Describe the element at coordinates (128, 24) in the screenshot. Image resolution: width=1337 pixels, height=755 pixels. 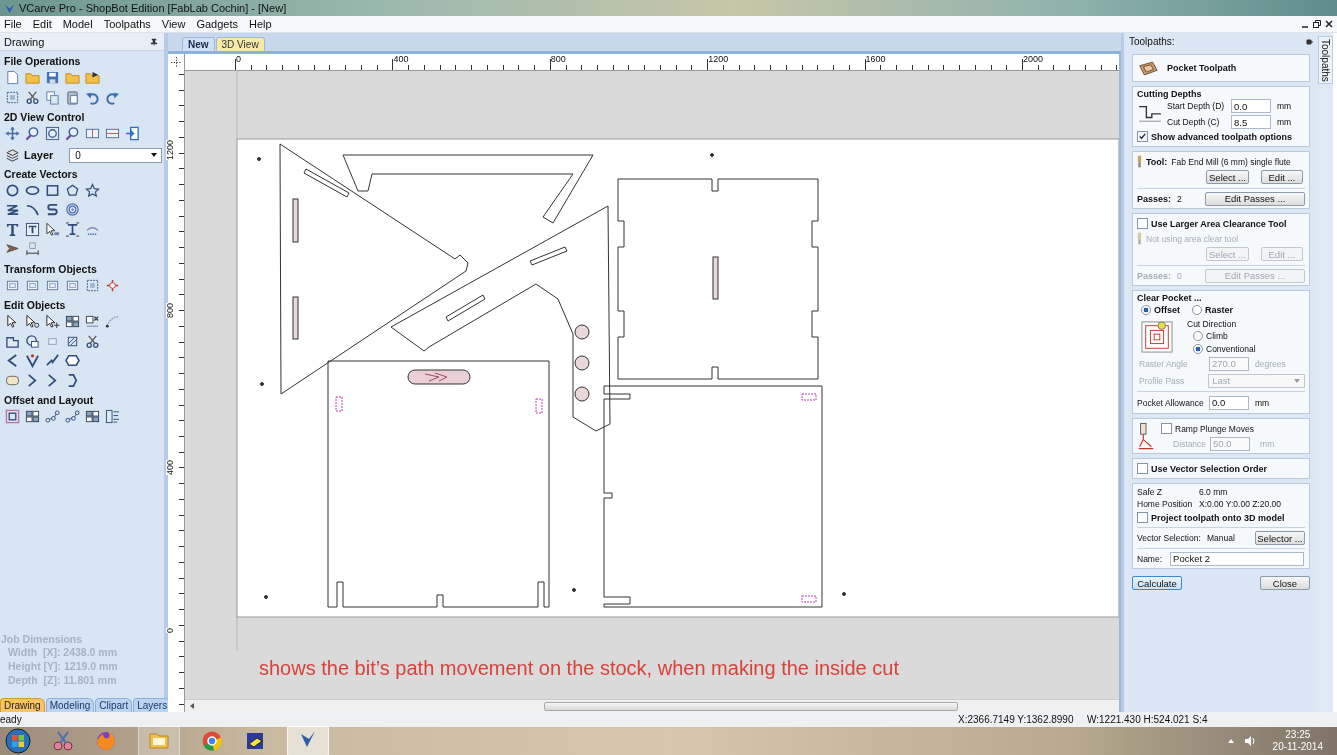
I see `menu-item: Toolpaths` at that location.